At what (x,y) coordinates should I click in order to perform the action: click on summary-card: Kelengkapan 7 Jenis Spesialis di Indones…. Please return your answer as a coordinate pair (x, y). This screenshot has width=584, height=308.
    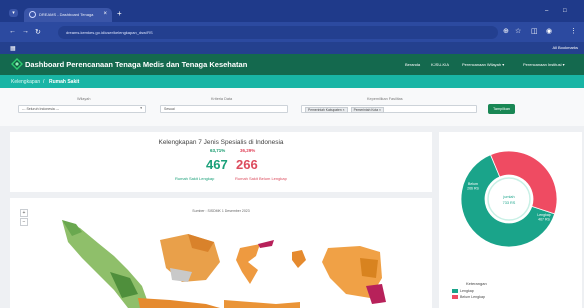
    Looking at the image, I should click on (221, 162).